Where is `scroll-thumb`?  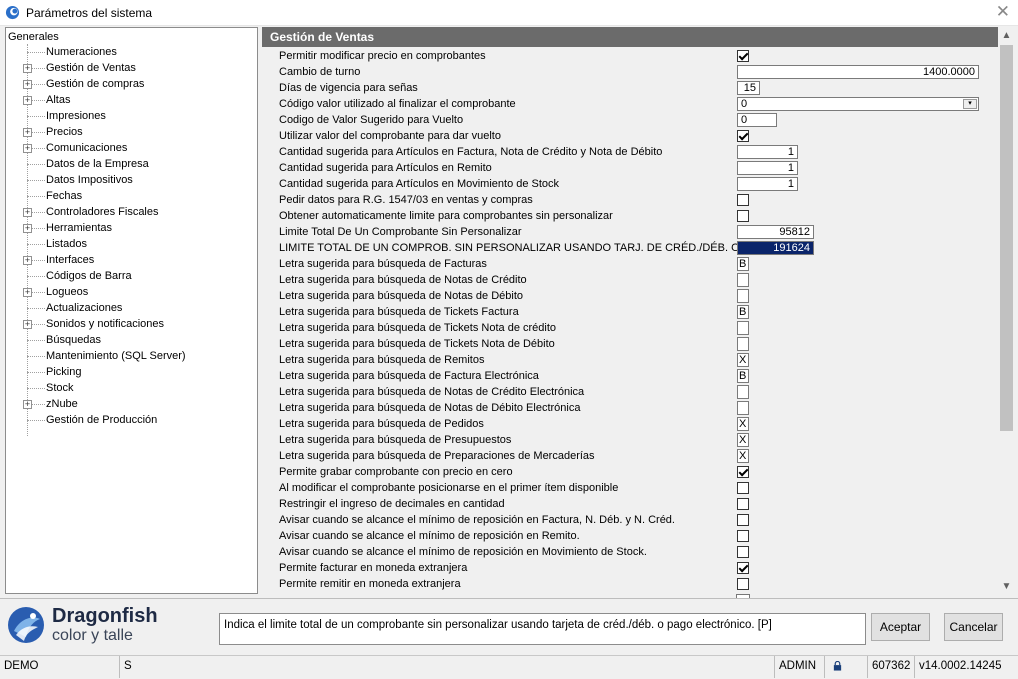 scroll-thumb is located at coordinates (1006, 238).